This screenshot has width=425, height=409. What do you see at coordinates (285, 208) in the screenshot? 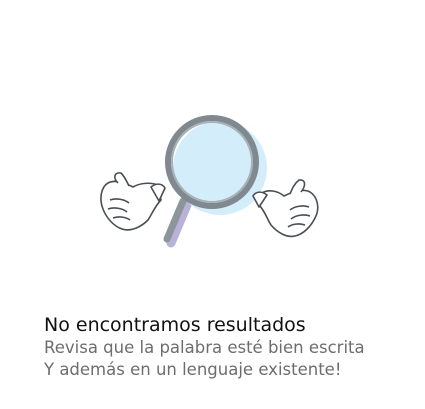
I see `right-glove-icon` at bounding box center [285, 208].